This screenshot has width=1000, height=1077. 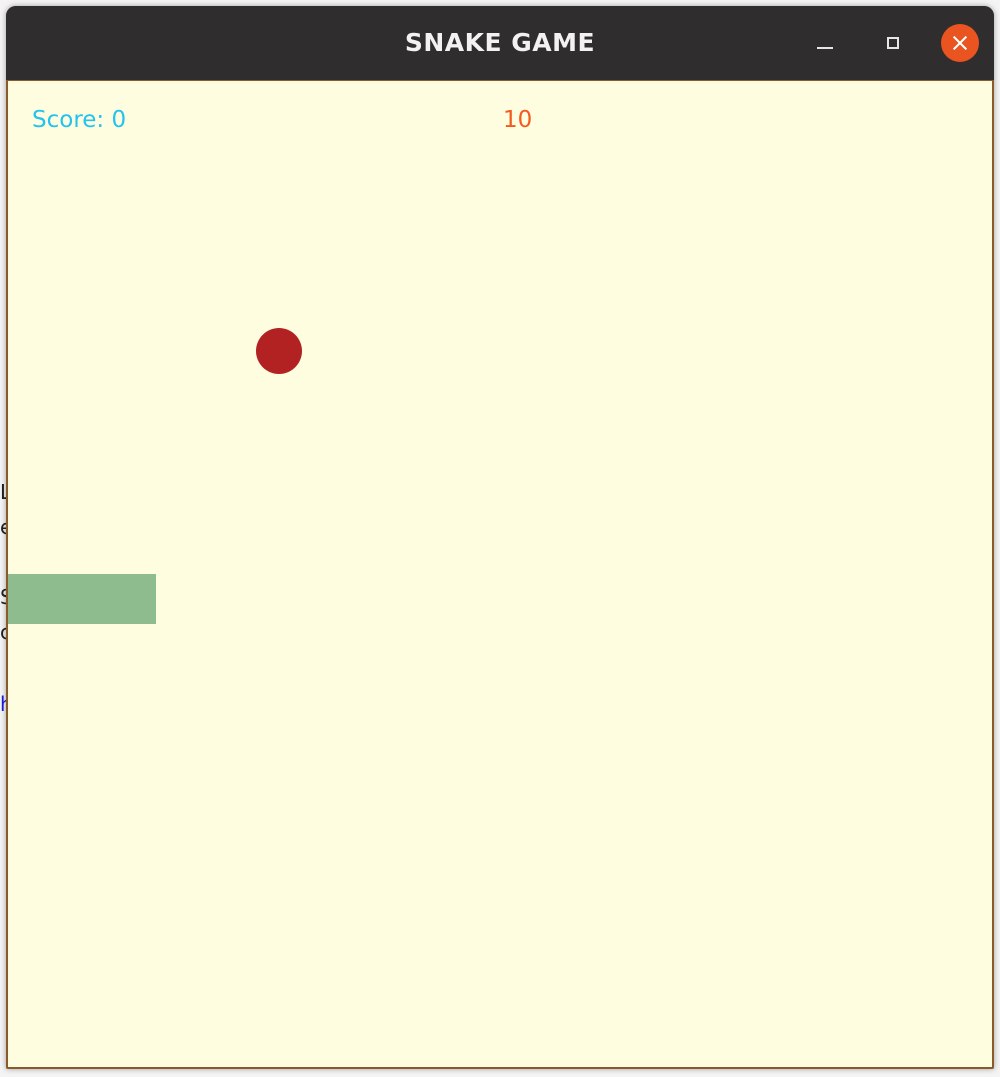 I want to click on title-bar: SNAKE GAME, so click(x=500, y=43).